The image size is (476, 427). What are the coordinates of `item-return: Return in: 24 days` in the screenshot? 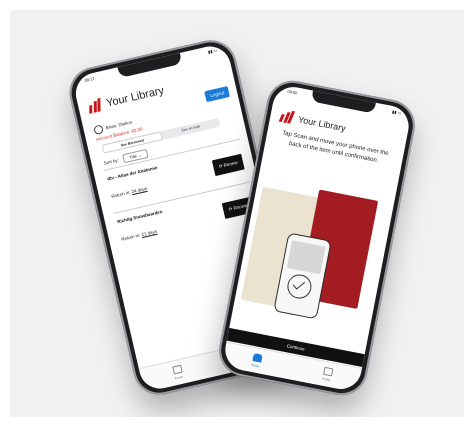 It's located at (129, 192).